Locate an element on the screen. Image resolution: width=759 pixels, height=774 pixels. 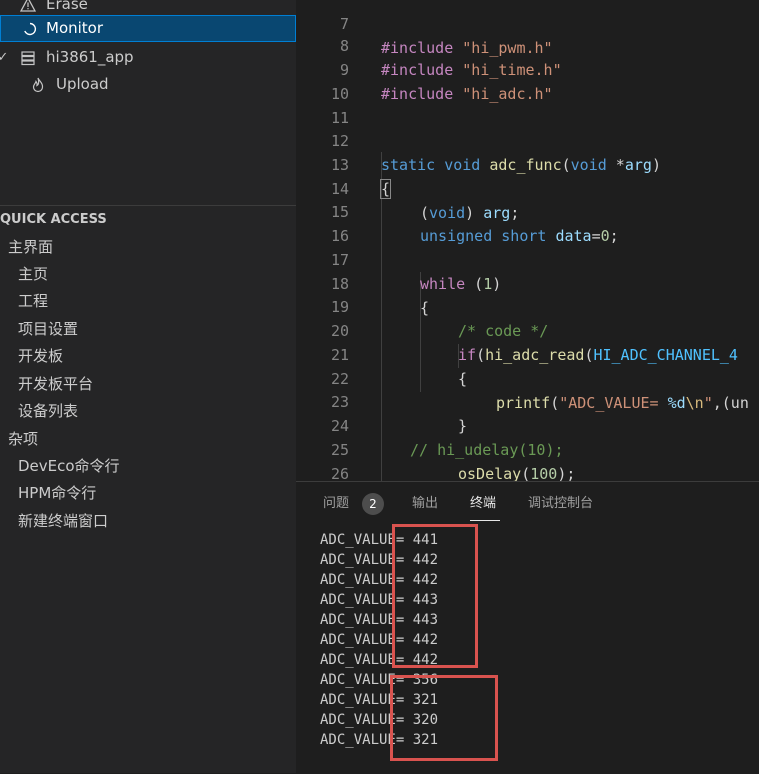
qa-group-main: 主界面 is located at coordinates (30, 247).